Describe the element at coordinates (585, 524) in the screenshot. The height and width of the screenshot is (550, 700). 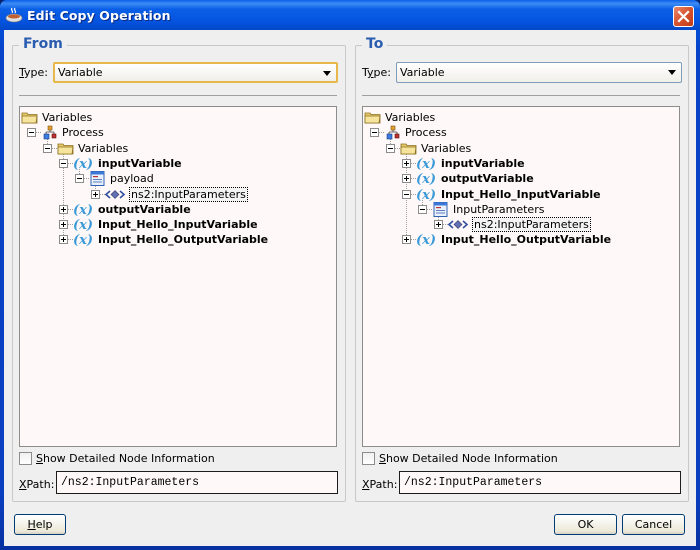
I see `ok-button: OK` at that location.